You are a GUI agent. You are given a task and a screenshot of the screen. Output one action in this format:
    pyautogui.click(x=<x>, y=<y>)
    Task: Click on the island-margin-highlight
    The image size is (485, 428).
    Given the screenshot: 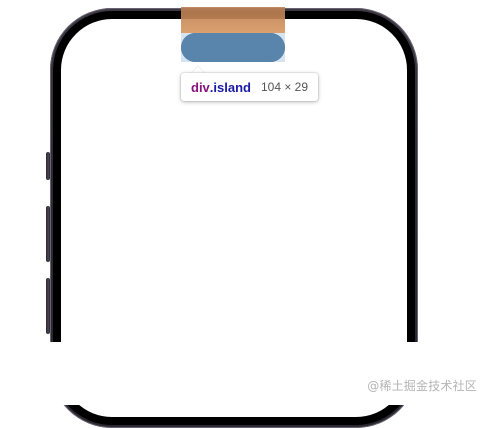 What is the action you would take?
    pyautogui.click(x=233, y=20)
    